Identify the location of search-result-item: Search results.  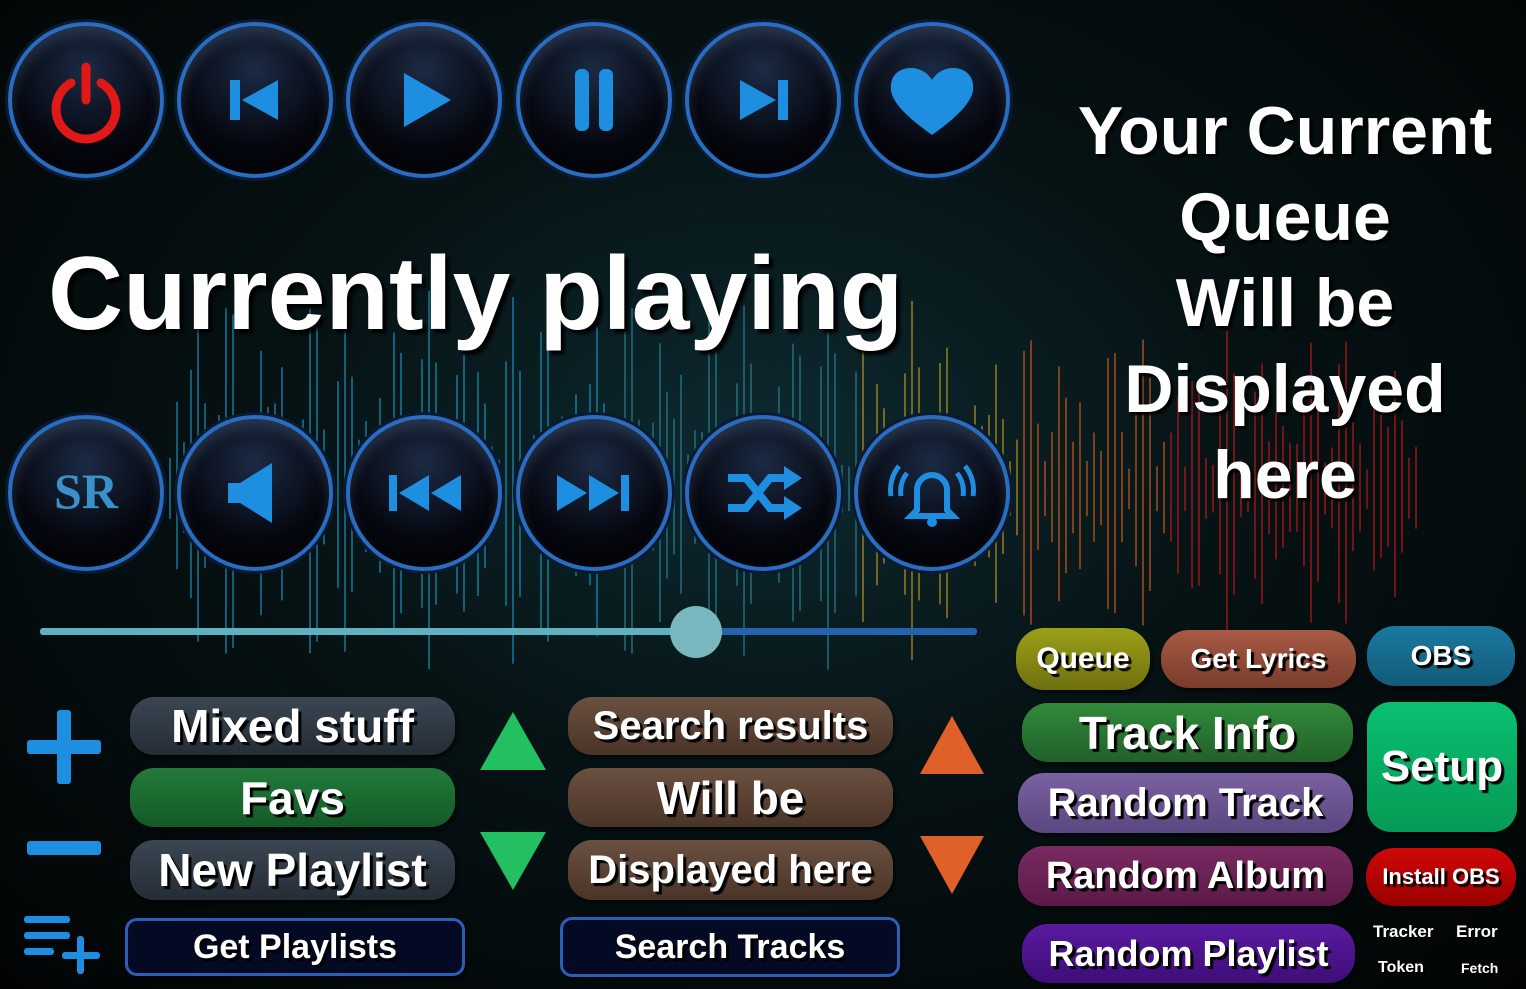
(730, 726).